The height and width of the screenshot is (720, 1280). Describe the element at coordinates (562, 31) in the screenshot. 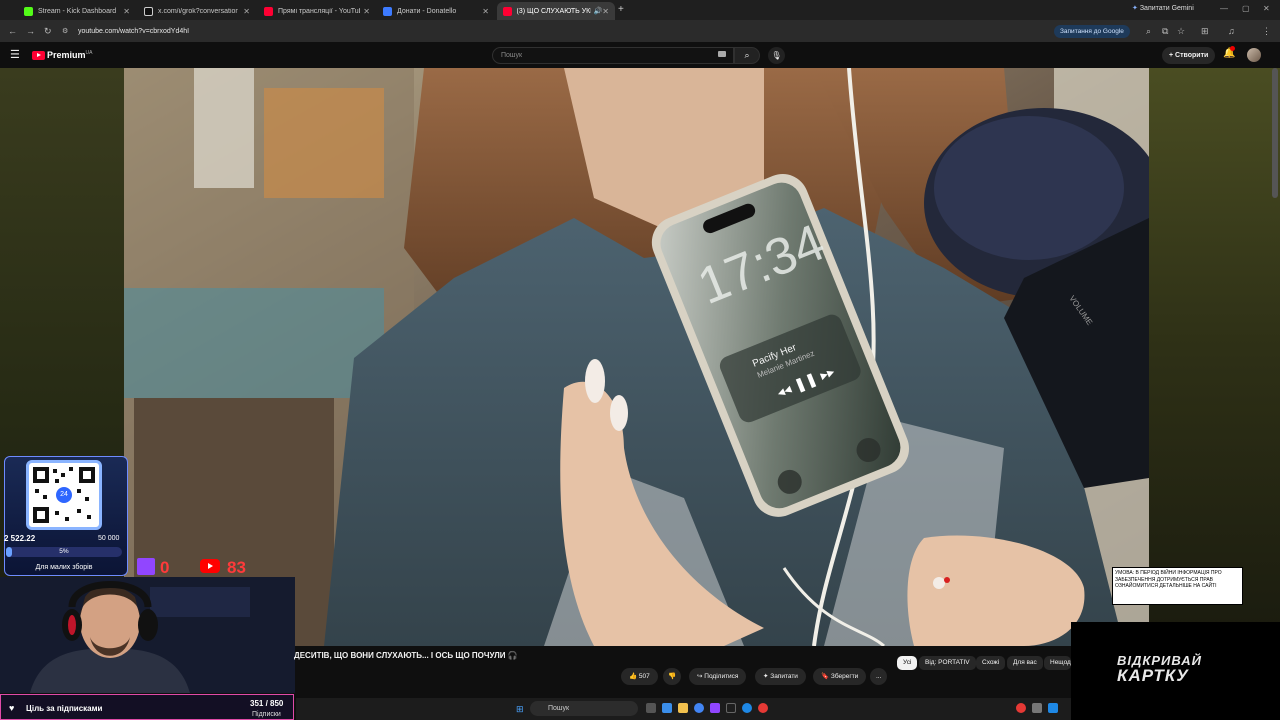

I see `url-field: youtube.com/watch?v=cbrxodYd4hI` at that location.